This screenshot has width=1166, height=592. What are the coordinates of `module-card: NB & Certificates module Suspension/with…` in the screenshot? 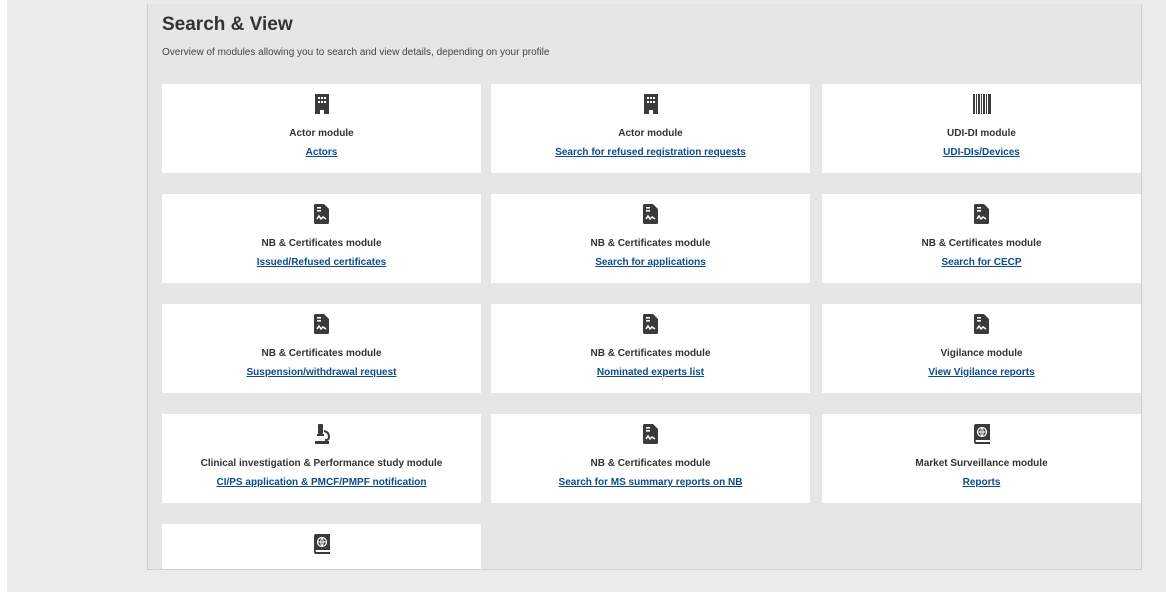 It's located at (321, 348).